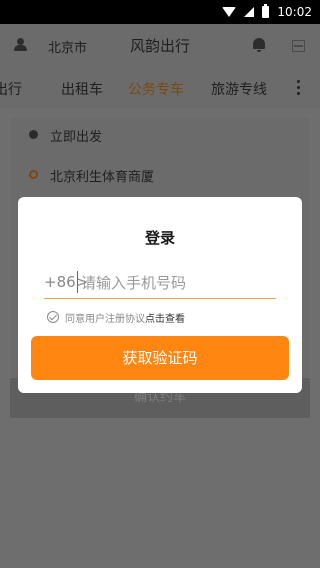 This screenshot has height=568, width=320. What do you see at coordinates (298, 46) in the screenshot?
I see `scan-icon` at bounding box center [298, 46].